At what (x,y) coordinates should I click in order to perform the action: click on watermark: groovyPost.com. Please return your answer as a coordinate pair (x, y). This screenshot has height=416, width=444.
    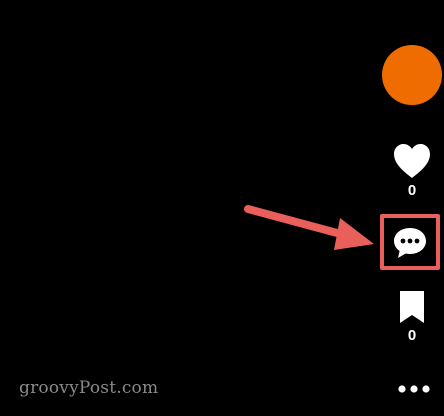
    Looking at the image, I should click on (89, 388).